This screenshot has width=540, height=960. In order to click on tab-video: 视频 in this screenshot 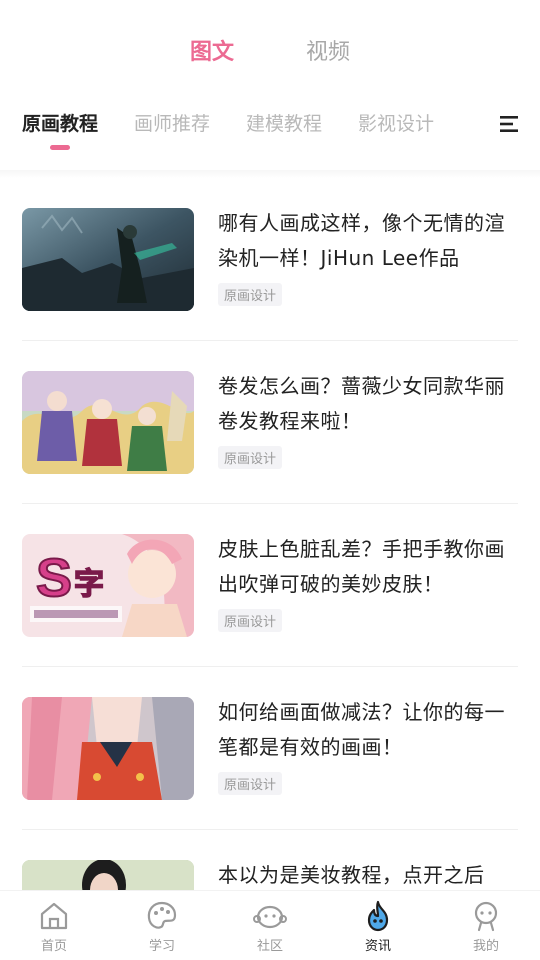, I will do `click(328, 53)`.